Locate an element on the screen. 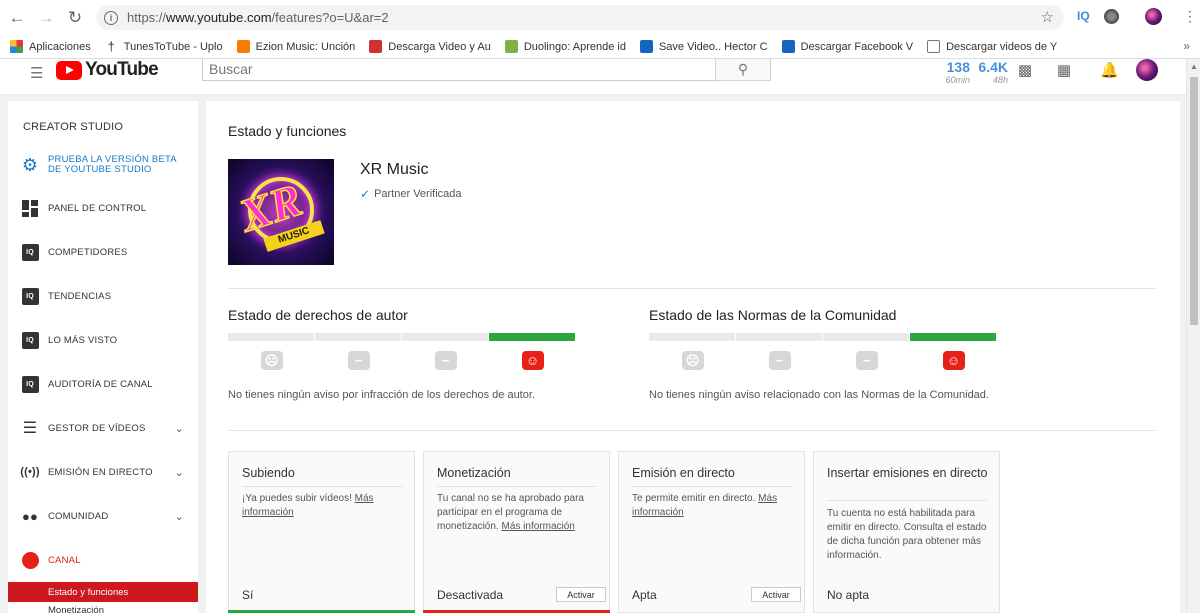 This screenshot has width=1200, height=613. bookmark-label: TunesToTube - Uplo is located at coordinates (173, 46).